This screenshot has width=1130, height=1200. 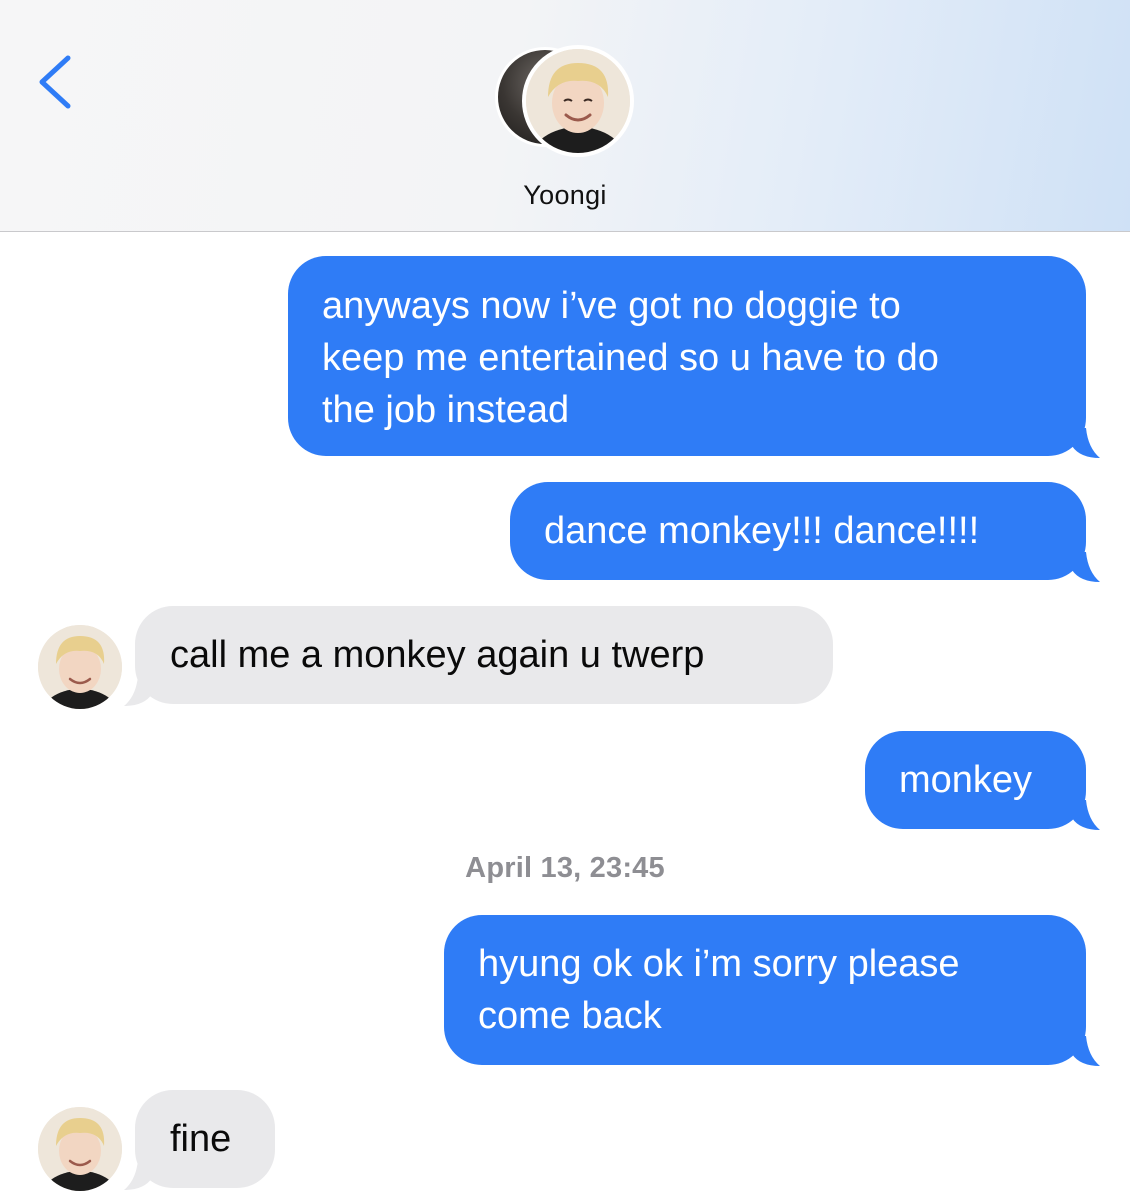 What do you see at coordinates (565, 195) in the screenshot?
I see `contact-name: Yoongi` at bounding box center [565, 195].